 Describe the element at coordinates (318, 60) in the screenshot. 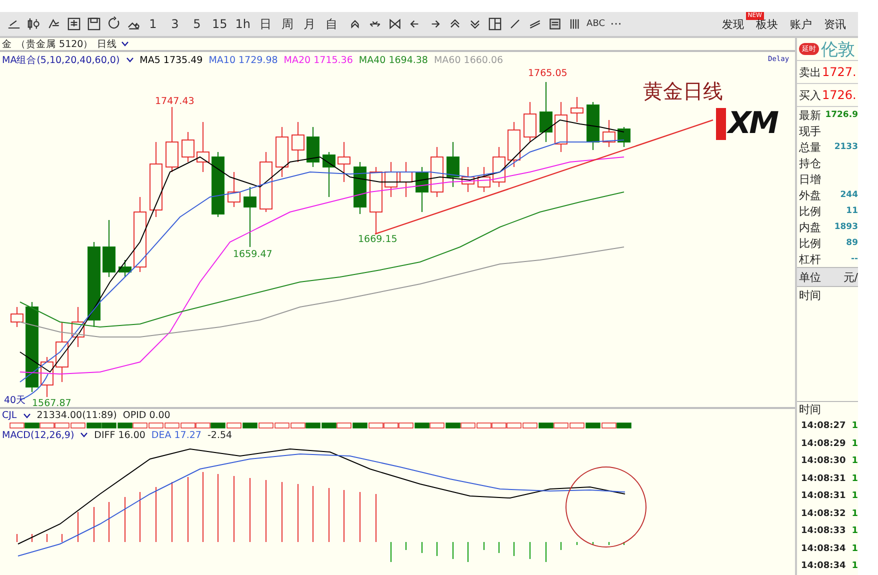

I see `ma-value: MA20 1715.36` at that location.